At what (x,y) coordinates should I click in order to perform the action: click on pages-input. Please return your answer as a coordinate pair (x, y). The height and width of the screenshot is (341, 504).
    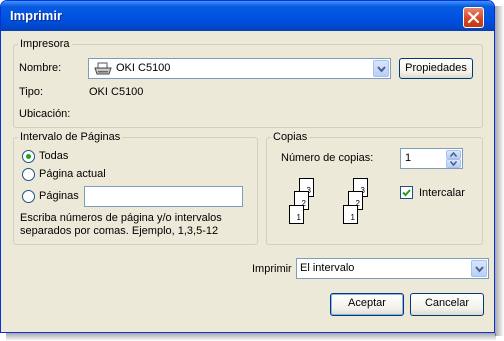
    Looking at the image, I should click on (163, 196).